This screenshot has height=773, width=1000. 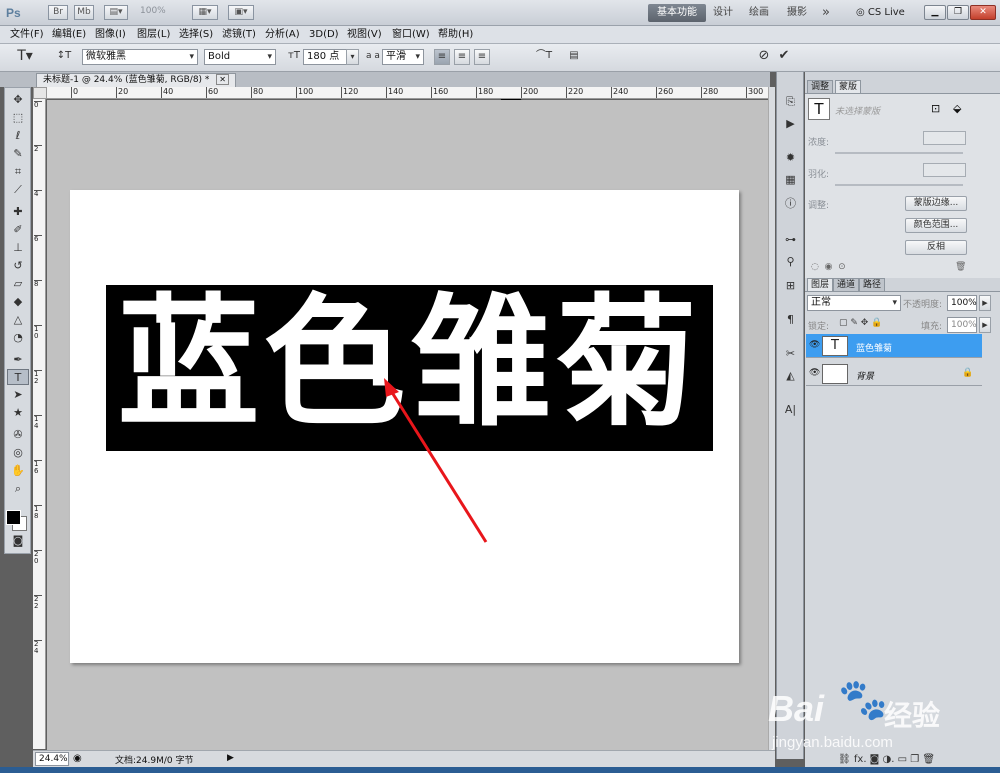 I want to click on text-tool-icon: T, so click(x=18, y=377).